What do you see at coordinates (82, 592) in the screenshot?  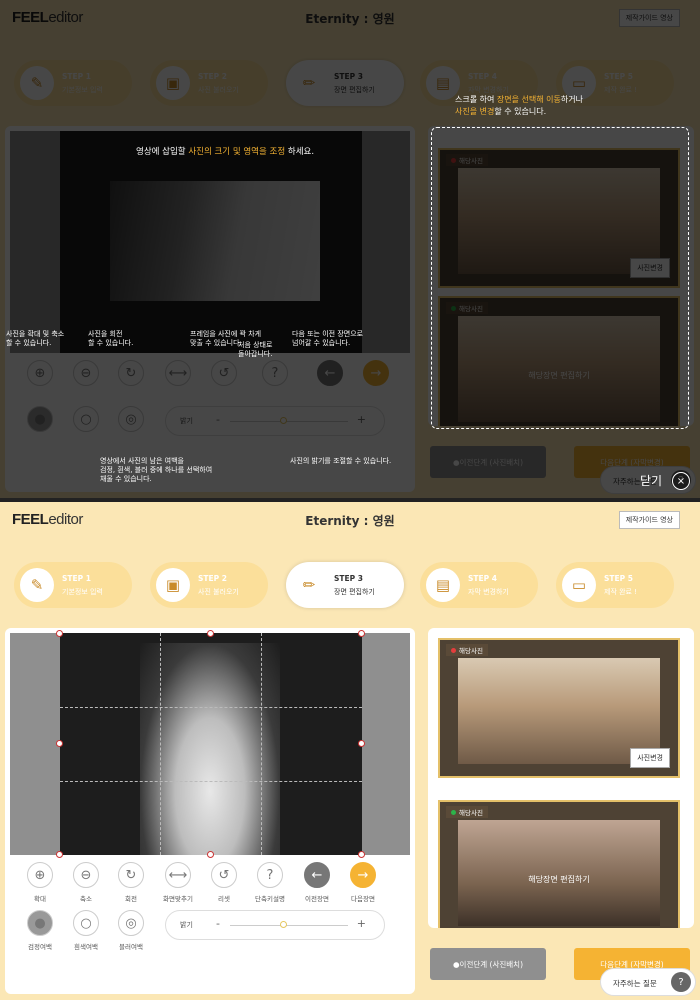 I see `step-label: 기본정보 입력` at bounding box center [82, 592].